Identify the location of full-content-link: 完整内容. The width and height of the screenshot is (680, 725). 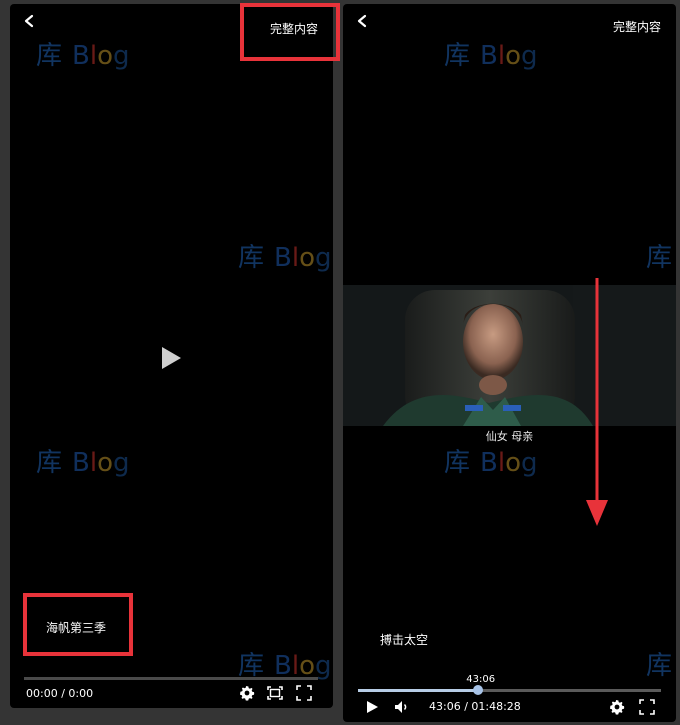
(637, 26).